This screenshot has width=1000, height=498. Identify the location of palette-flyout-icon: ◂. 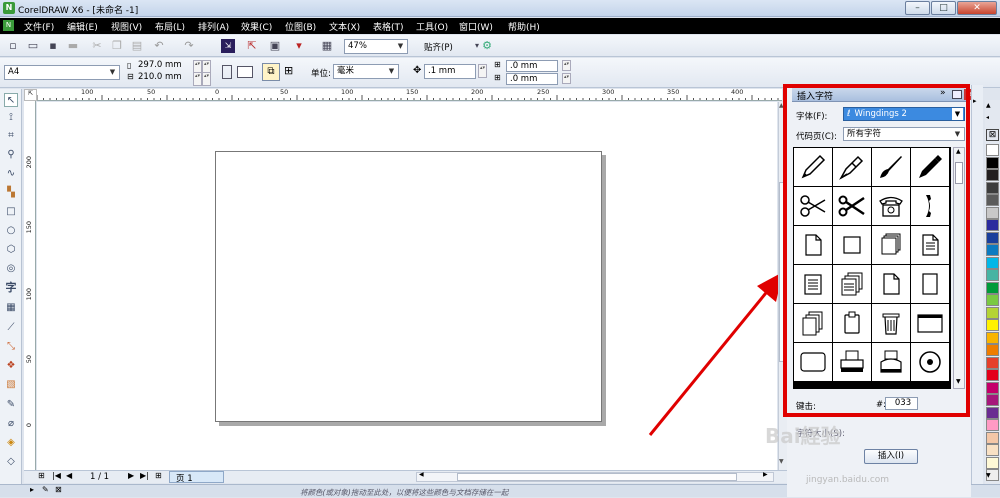
(987, 117).